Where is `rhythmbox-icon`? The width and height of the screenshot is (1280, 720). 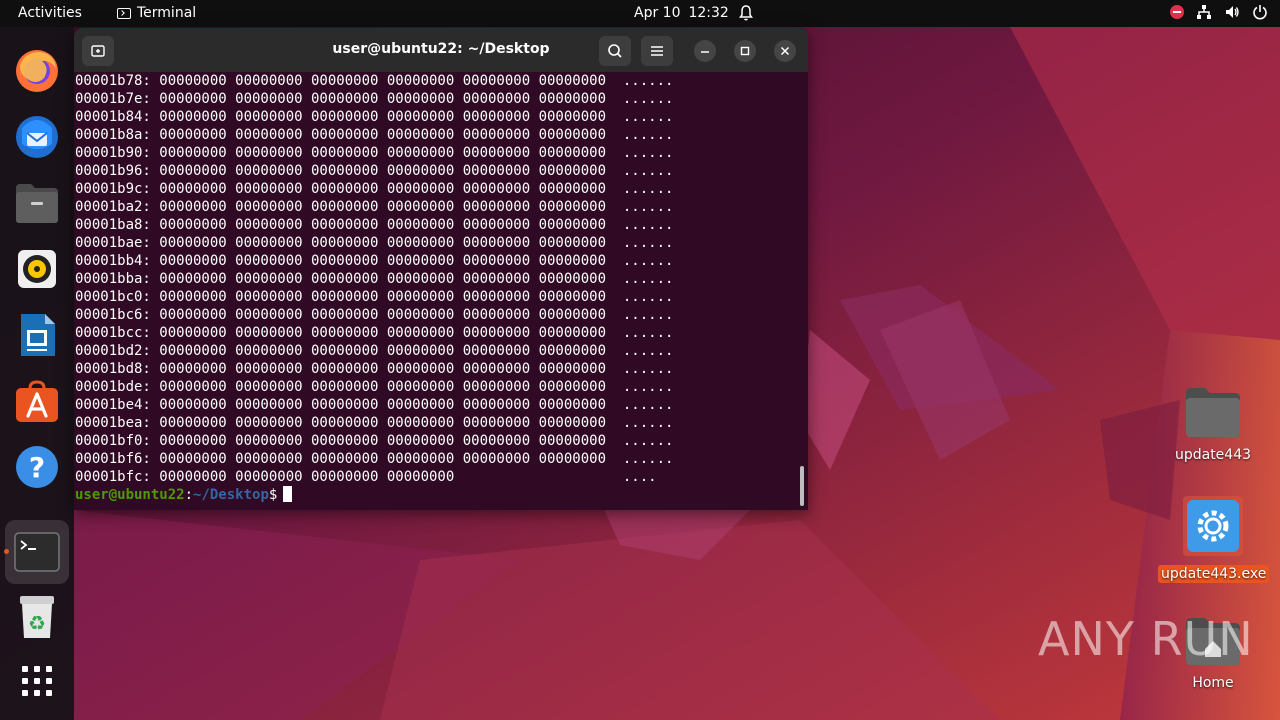
rhythmbox-icon is located at coordinates (37, 269).